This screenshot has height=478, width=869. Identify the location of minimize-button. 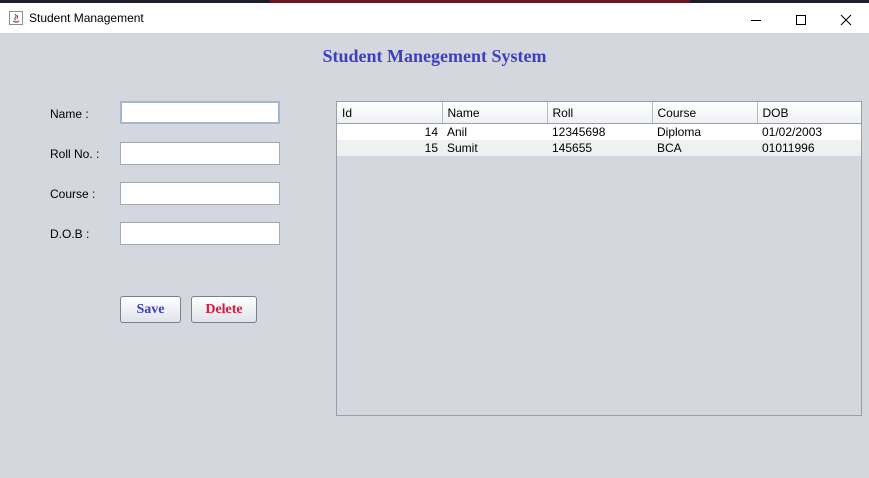
(756, 20).